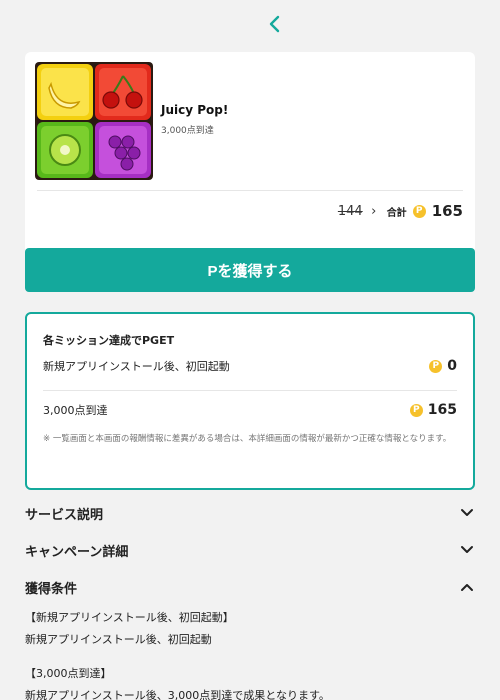 The height and width of the screenshot is (700, 500). I want to click on mission-points-value: 165, so click(442, 410).